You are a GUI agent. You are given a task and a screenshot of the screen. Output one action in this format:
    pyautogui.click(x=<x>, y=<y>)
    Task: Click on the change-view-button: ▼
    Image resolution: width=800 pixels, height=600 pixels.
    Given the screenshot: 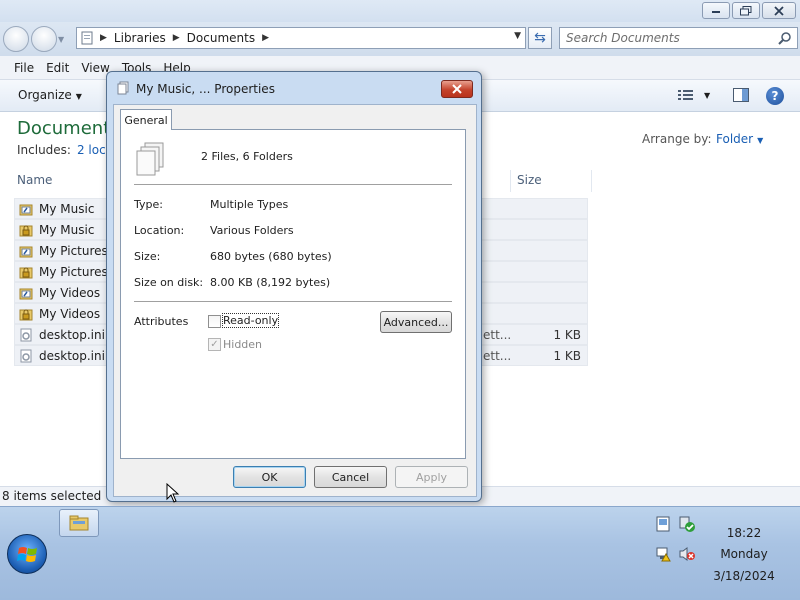 What is the action you would take?
    pyautogui.click(x=694, y=95)
    